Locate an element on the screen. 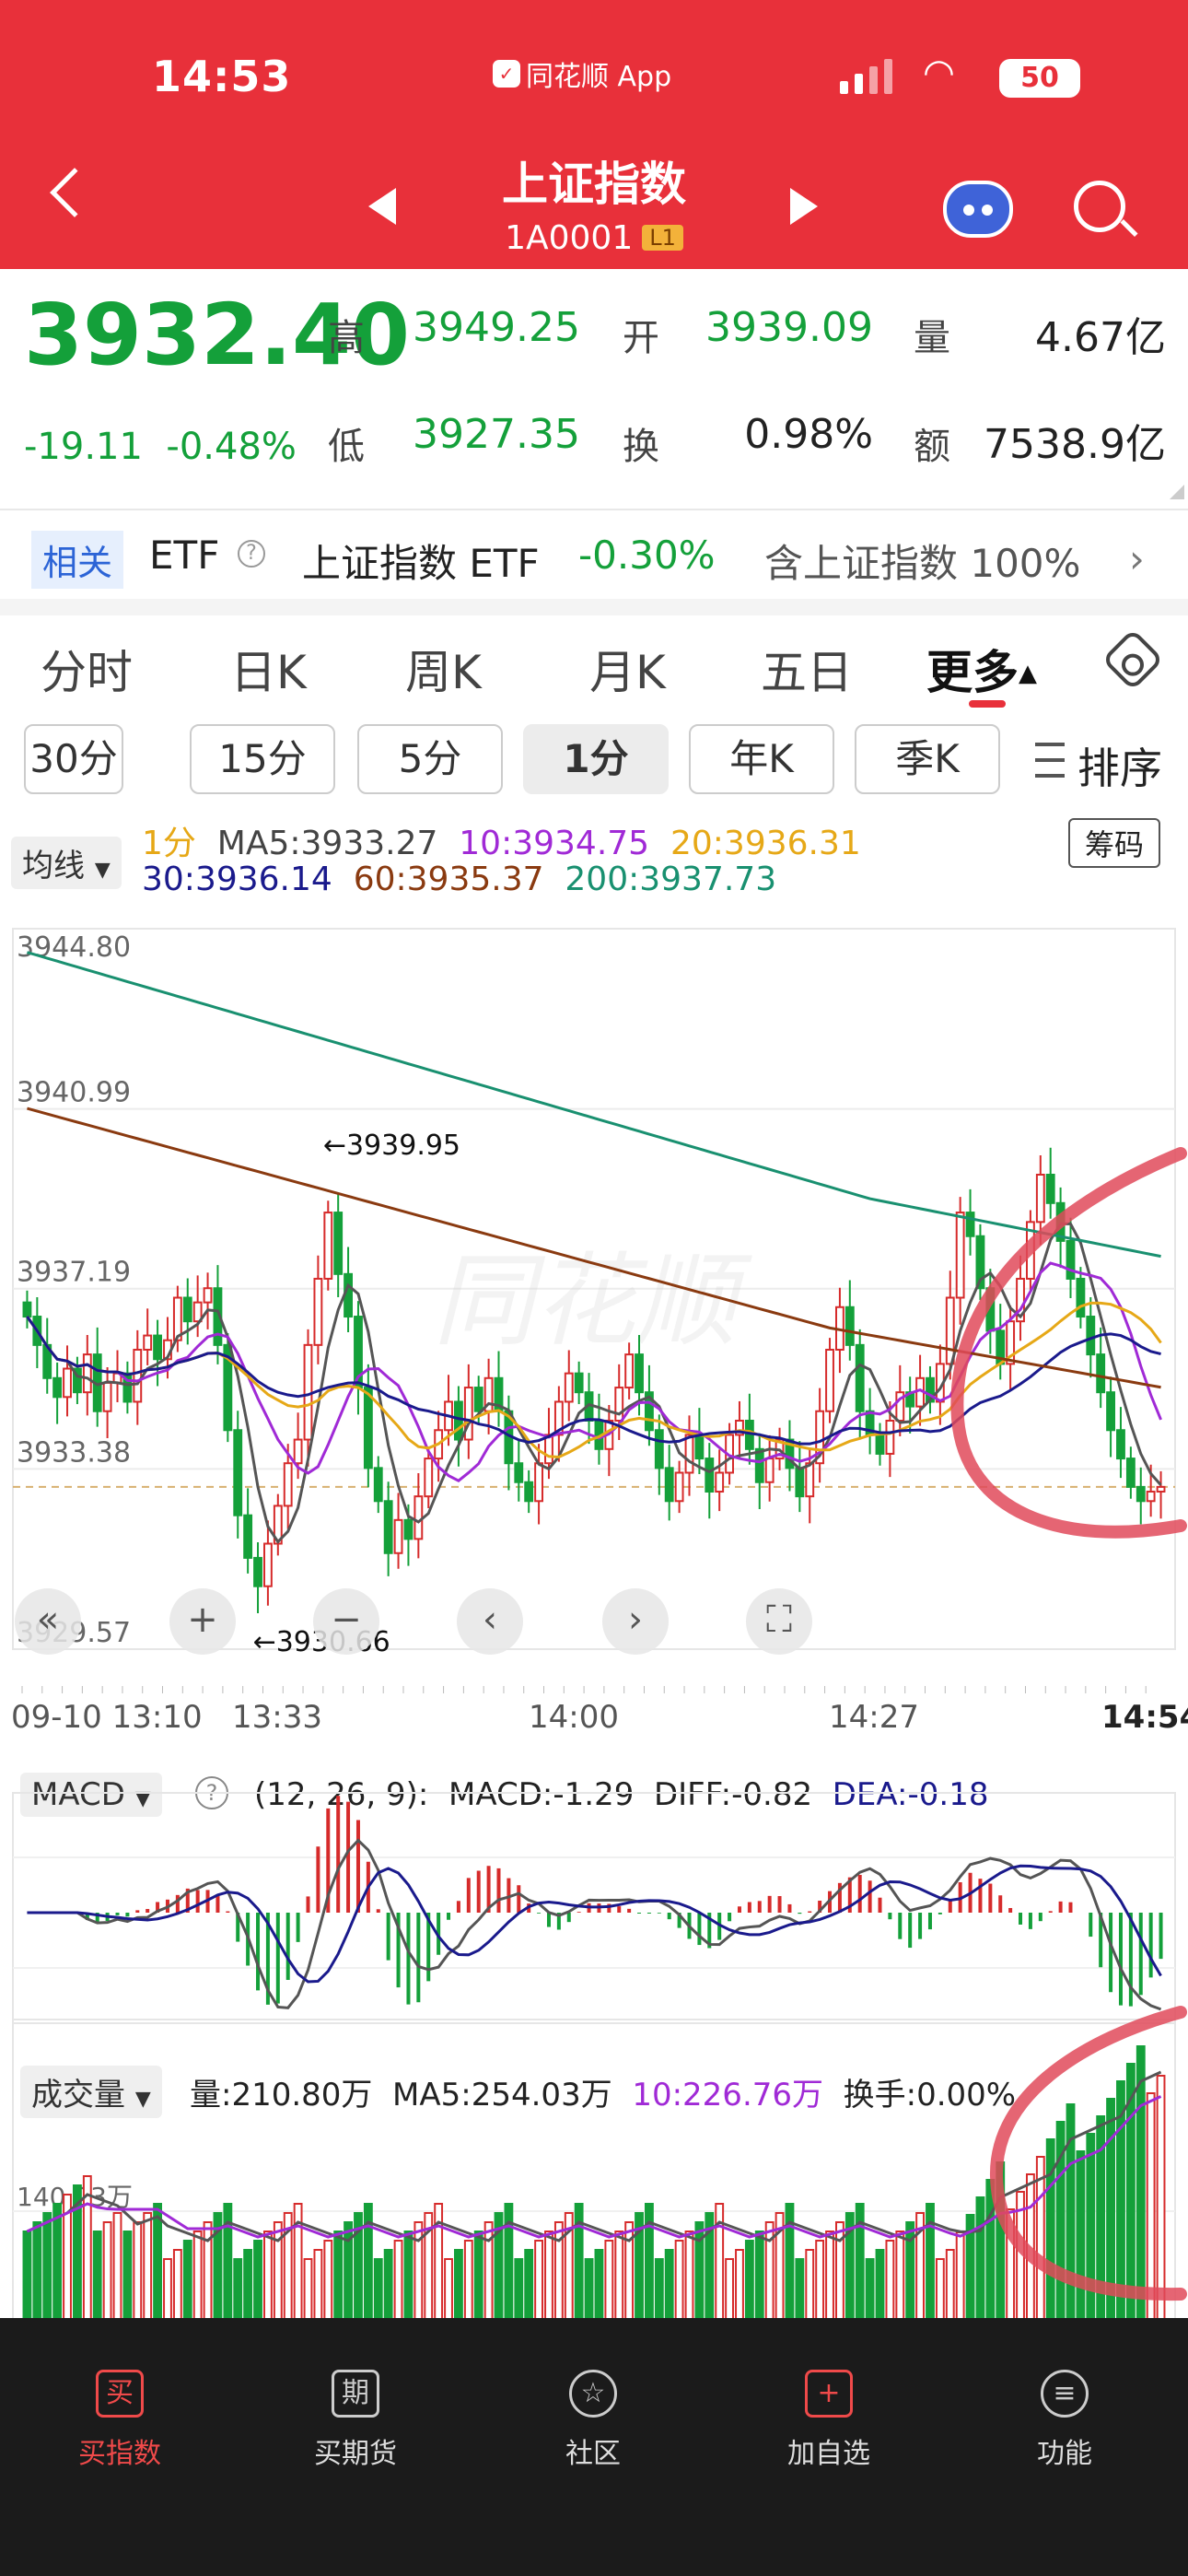 Image resolution: width=1188 pixels, height=2576 pixels. period-year-k: 年K is located at coordinates (761, 759).